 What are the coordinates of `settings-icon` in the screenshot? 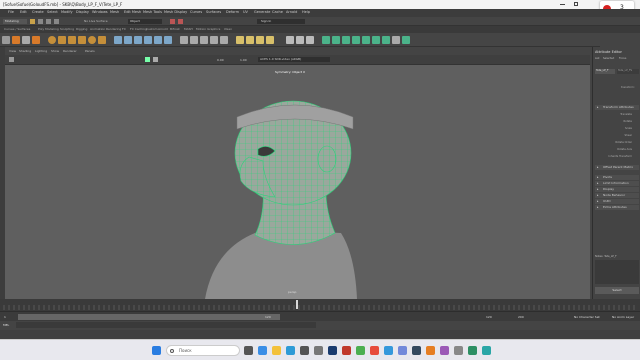 It's located at (458, 350).